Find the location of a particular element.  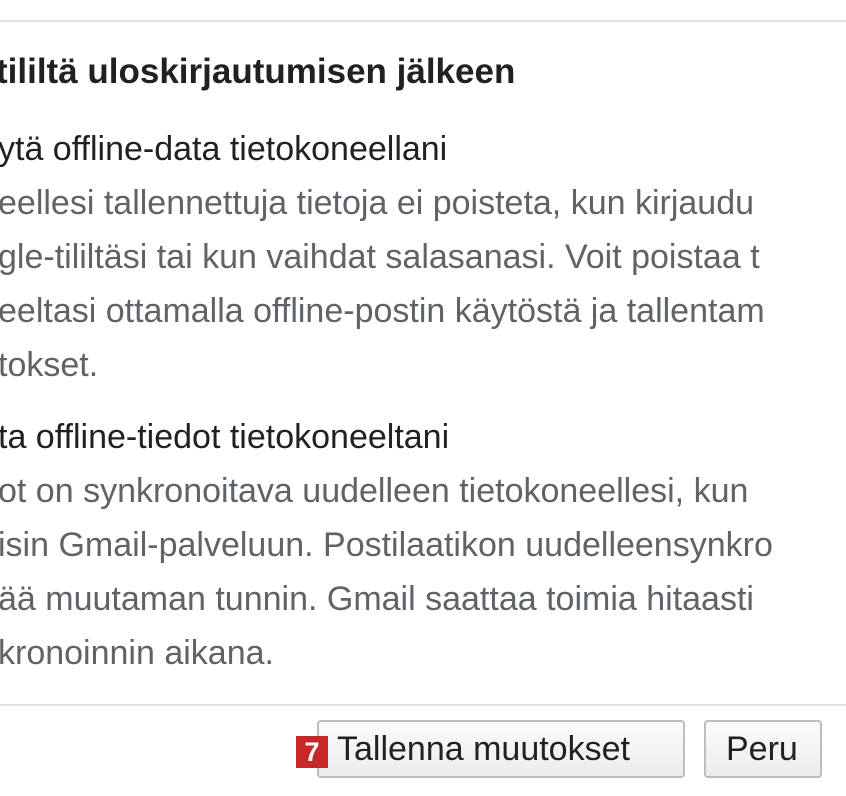

save-changes-button: Tallenna muutokset is located at coordinates (501, 749).